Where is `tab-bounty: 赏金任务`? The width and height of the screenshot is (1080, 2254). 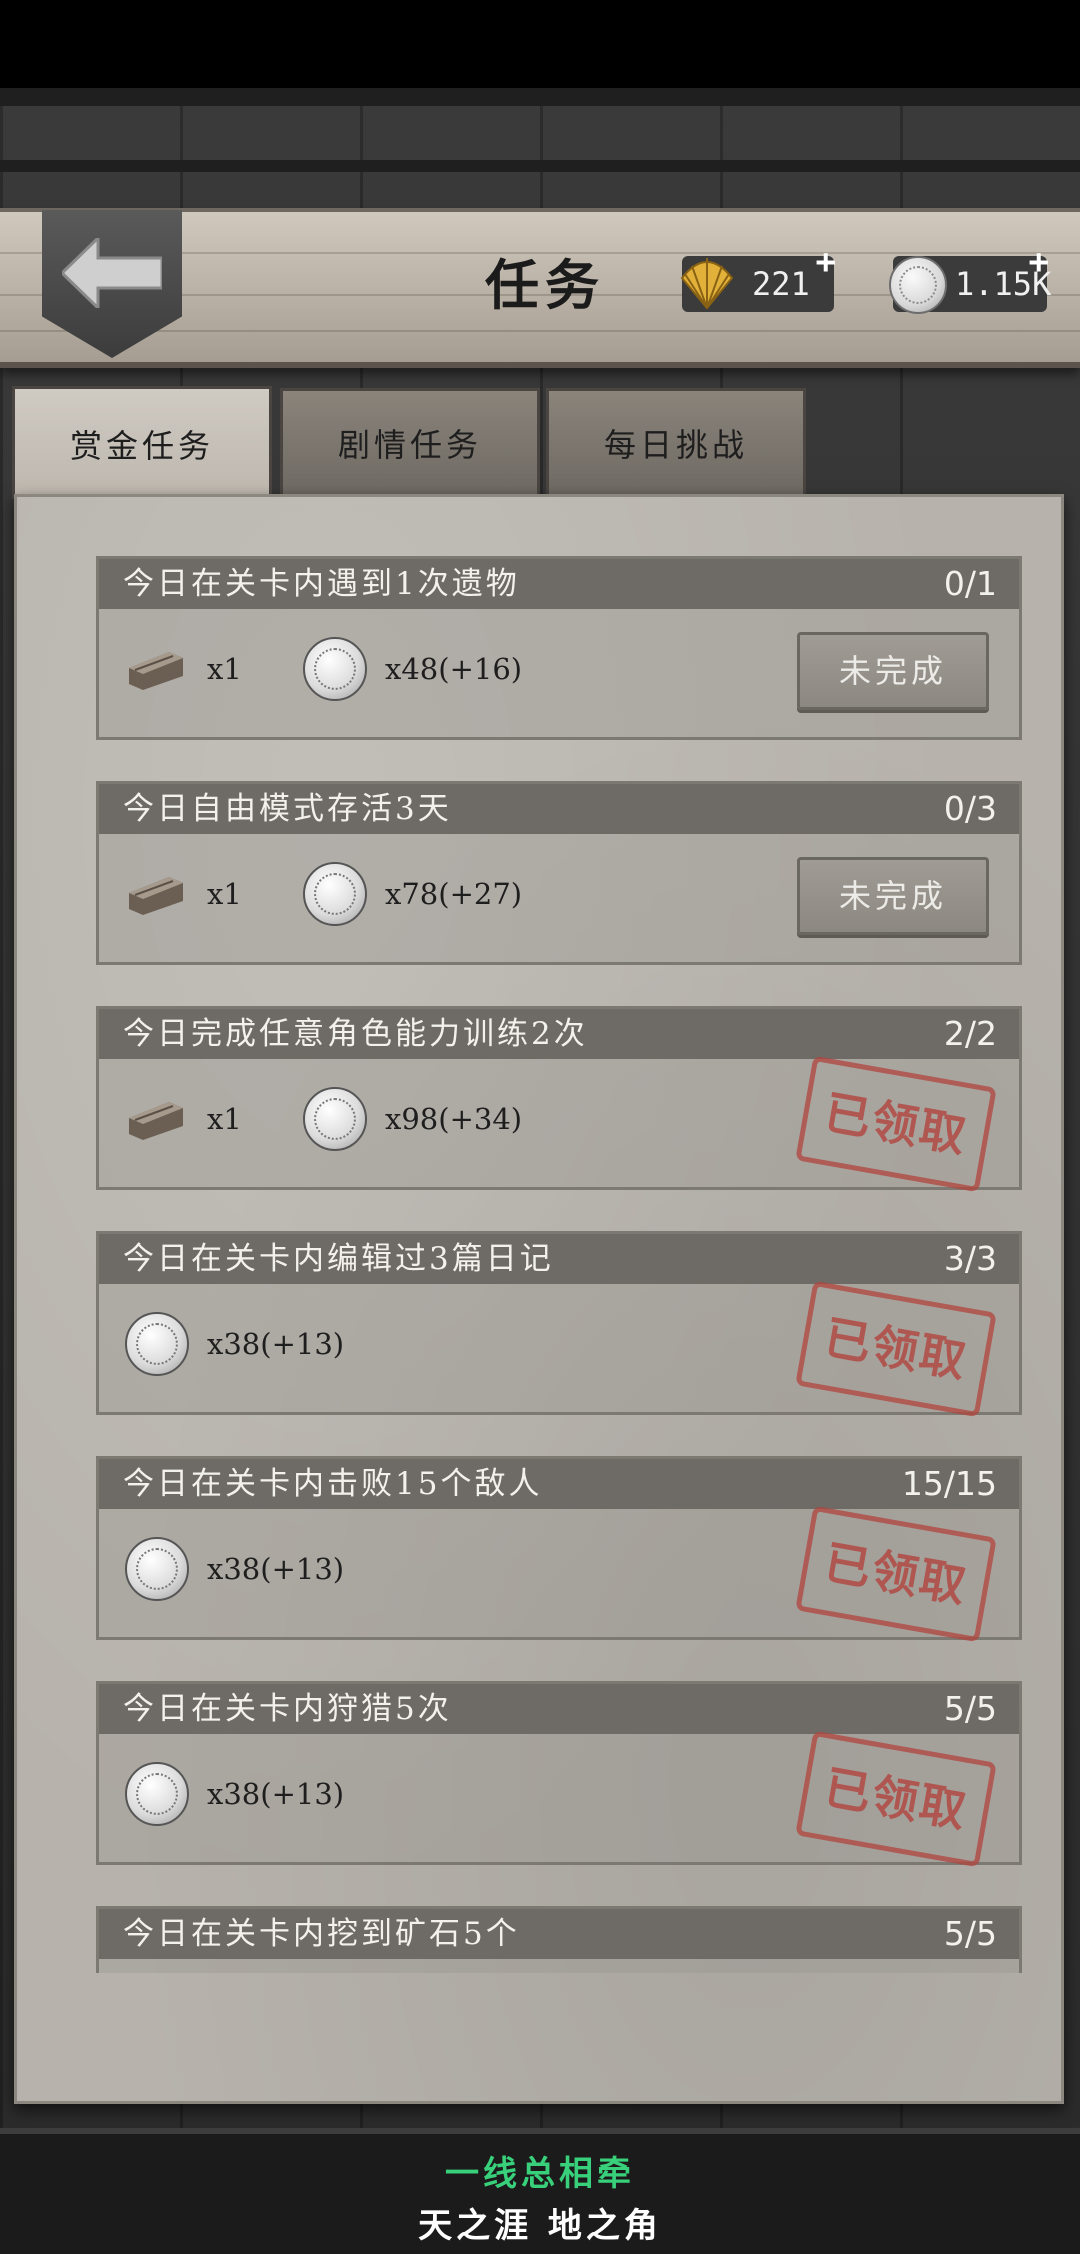 tab-bounty: 赏金任务 is located at coordinates (142, 442).